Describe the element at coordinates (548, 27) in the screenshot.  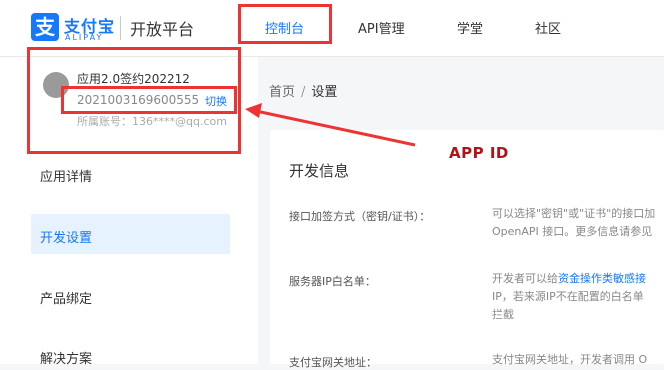
I see `nav-tab-community: 社区` at that location.